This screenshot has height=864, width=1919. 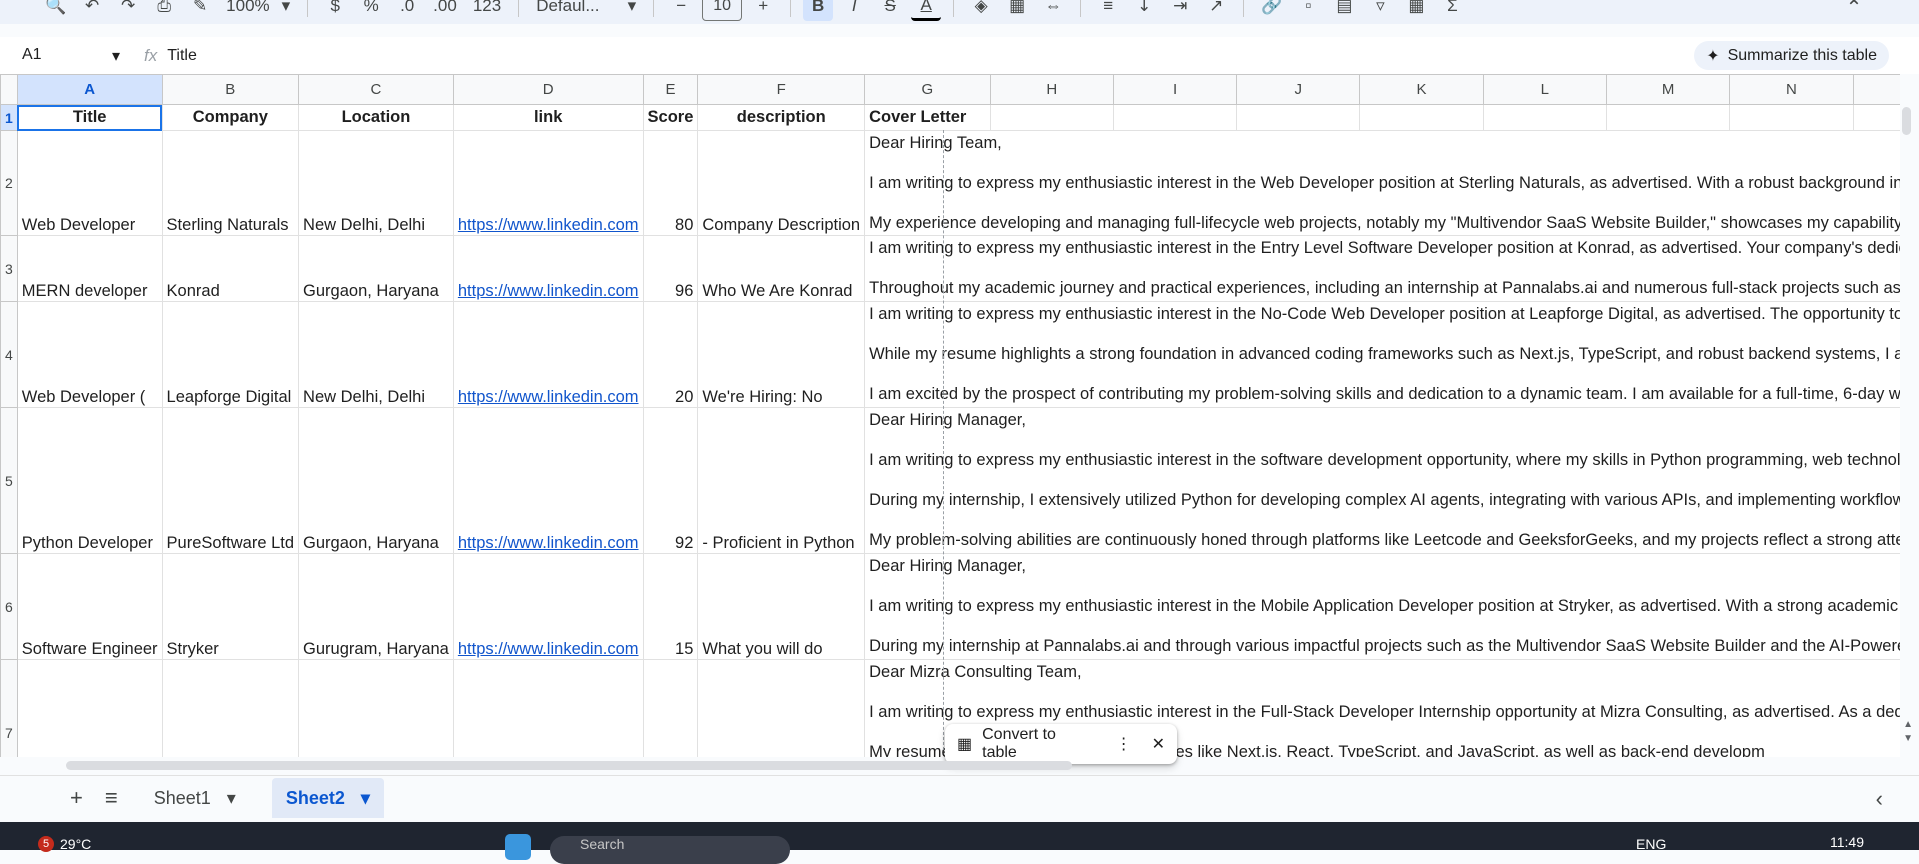 I want to click on column-header: B, so click(x=230, y=89).